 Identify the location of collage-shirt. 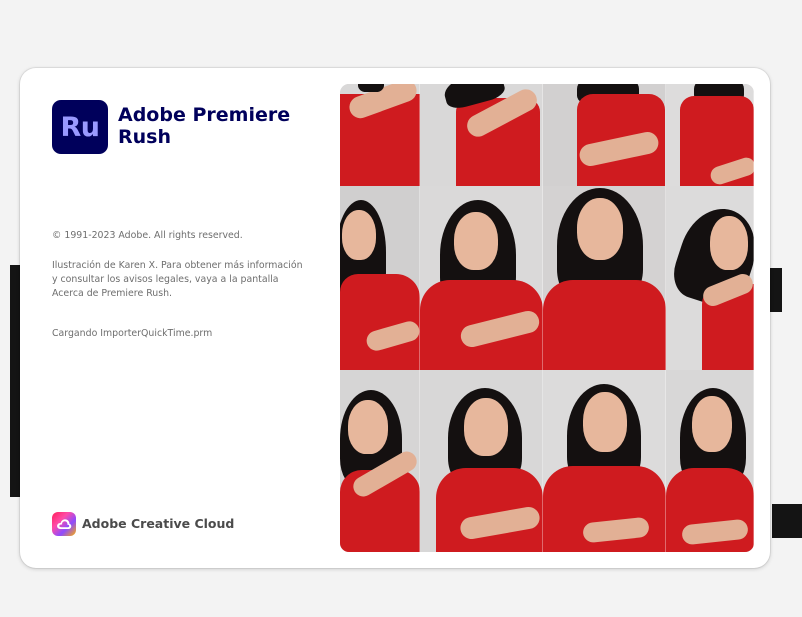
(604, 325).